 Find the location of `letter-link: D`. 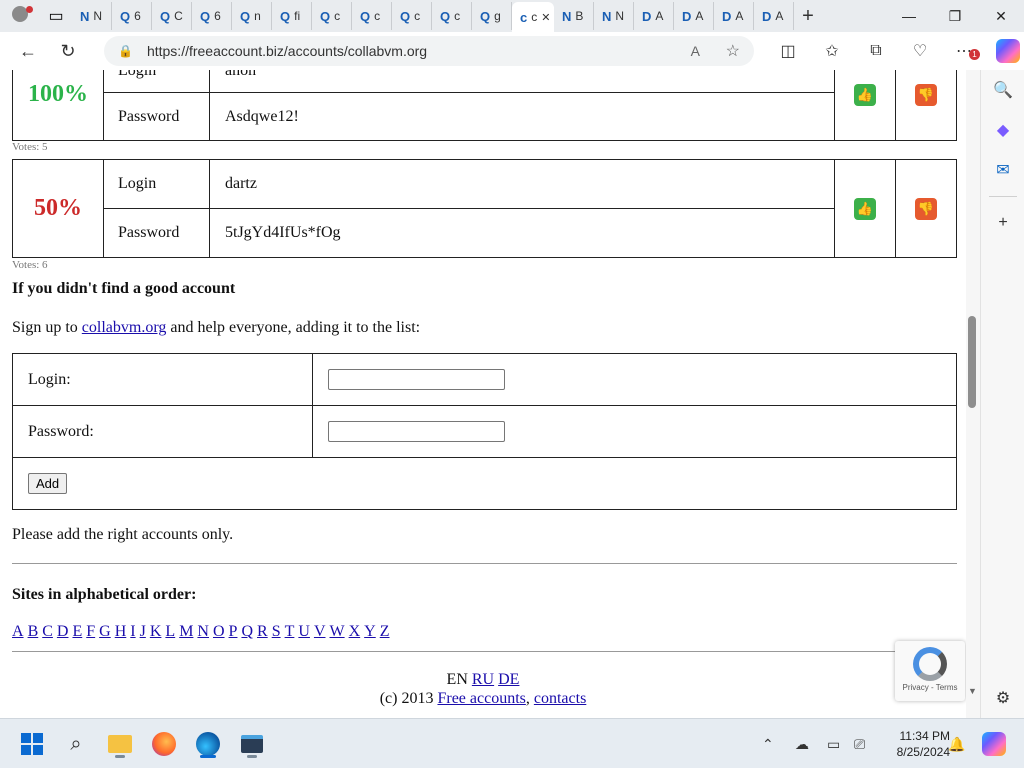

letter-link: D is located at coordinates (63, 631).